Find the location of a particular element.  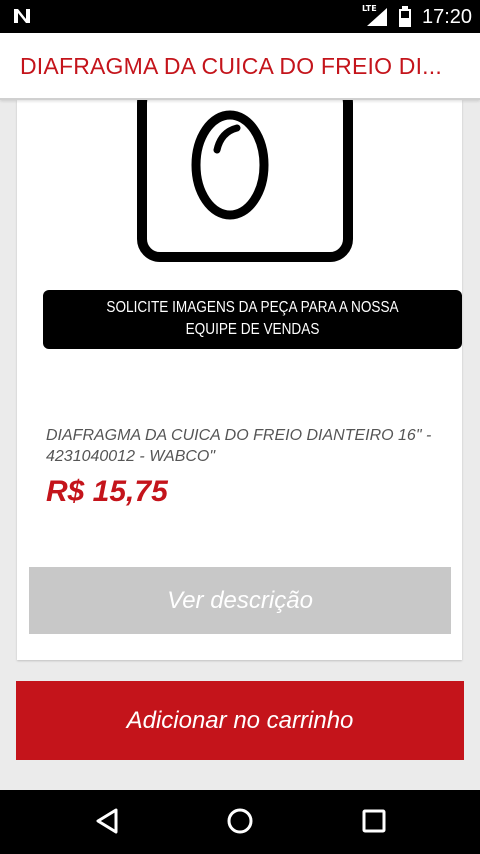

camera-icon is located at coordinates (245, 173).